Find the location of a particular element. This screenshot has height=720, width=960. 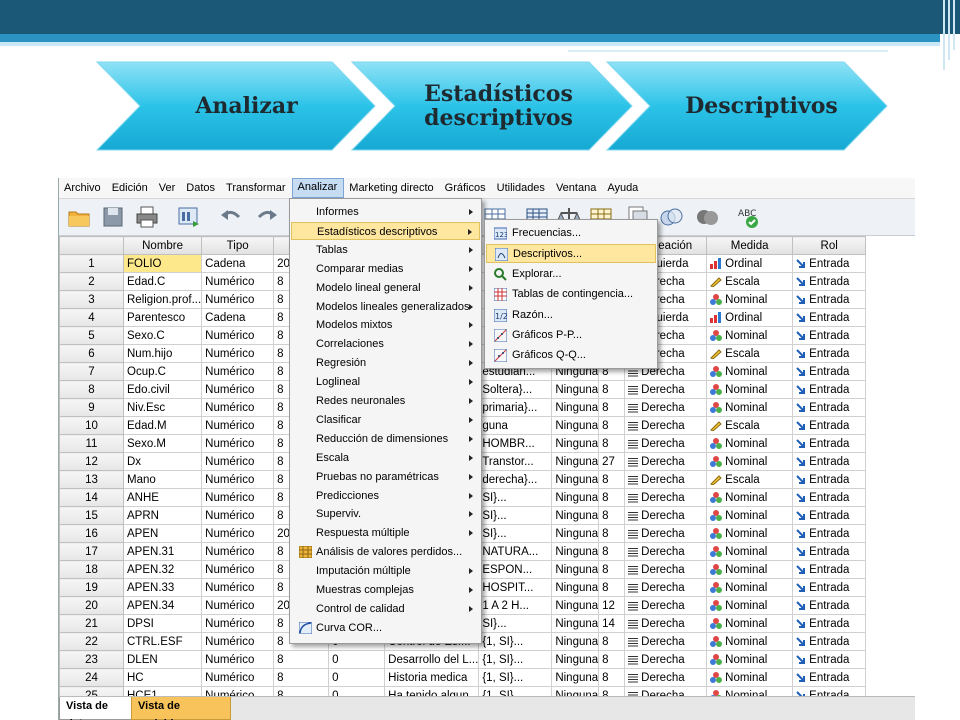

column-header: Tipo is located at coordinates (238, 245).